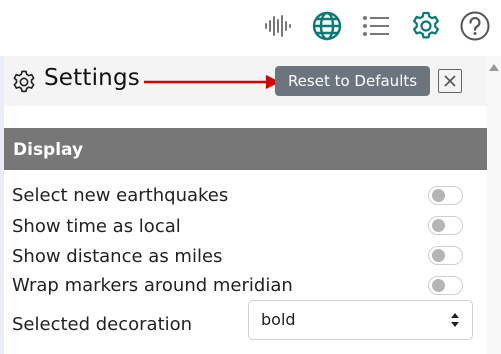  Describe the element at coordinates (445, 255) in the screenshot. I see `toggle-show-distance-as-miles` at that location.